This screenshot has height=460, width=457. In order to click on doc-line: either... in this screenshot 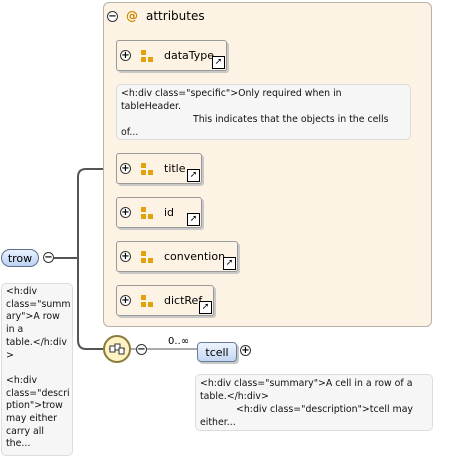, I will do `click(218, 422)`.